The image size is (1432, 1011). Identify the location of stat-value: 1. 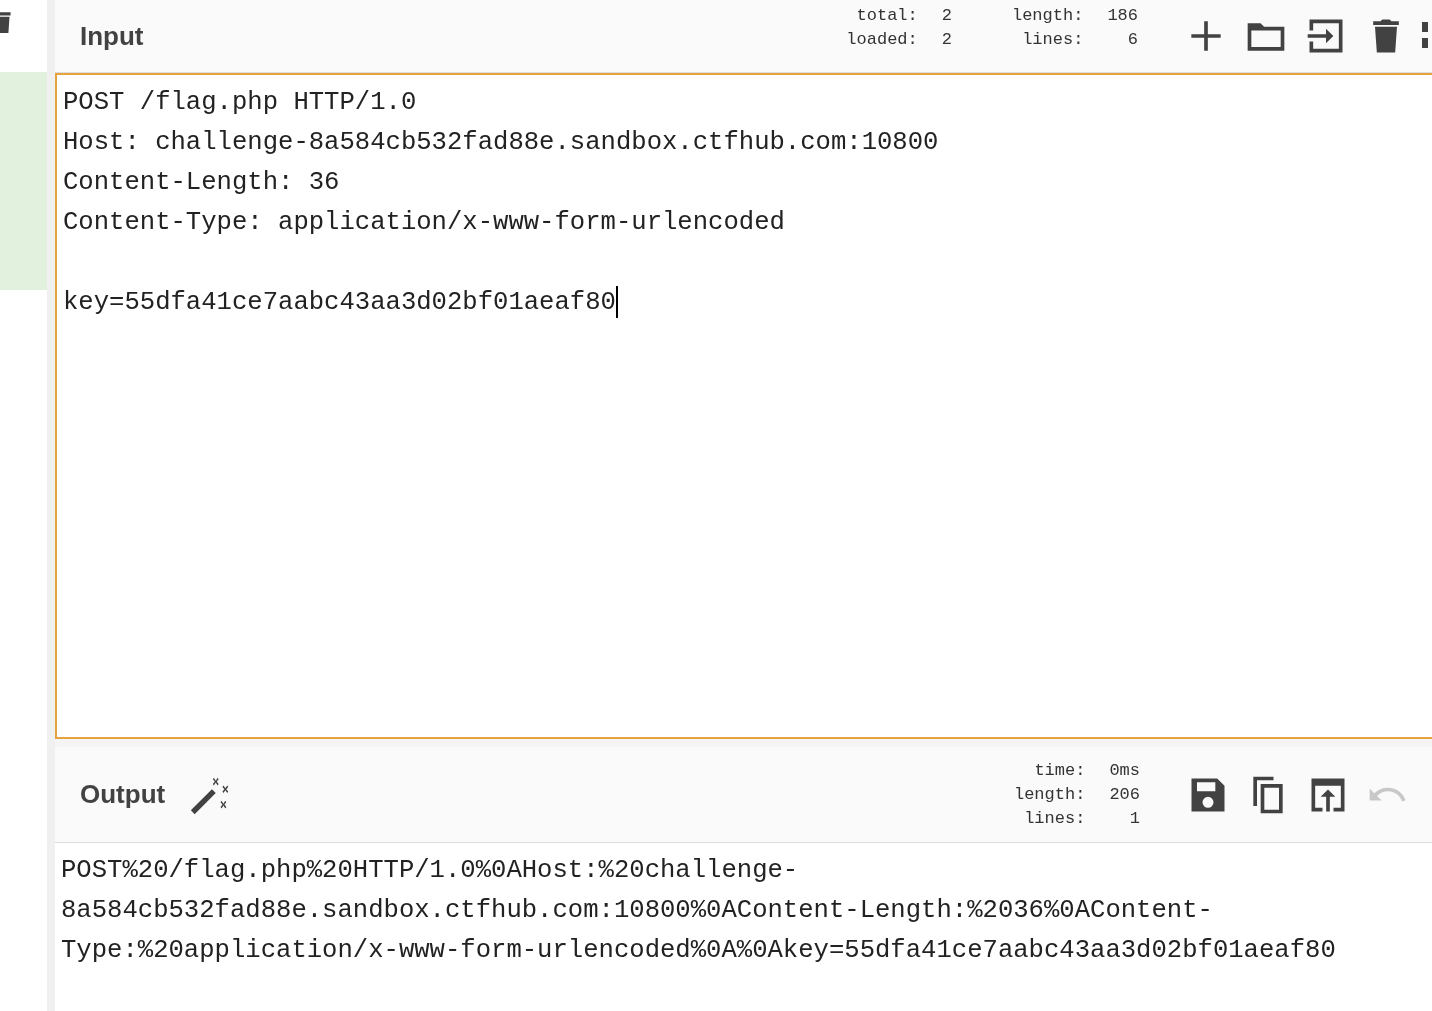
(1134, 818).